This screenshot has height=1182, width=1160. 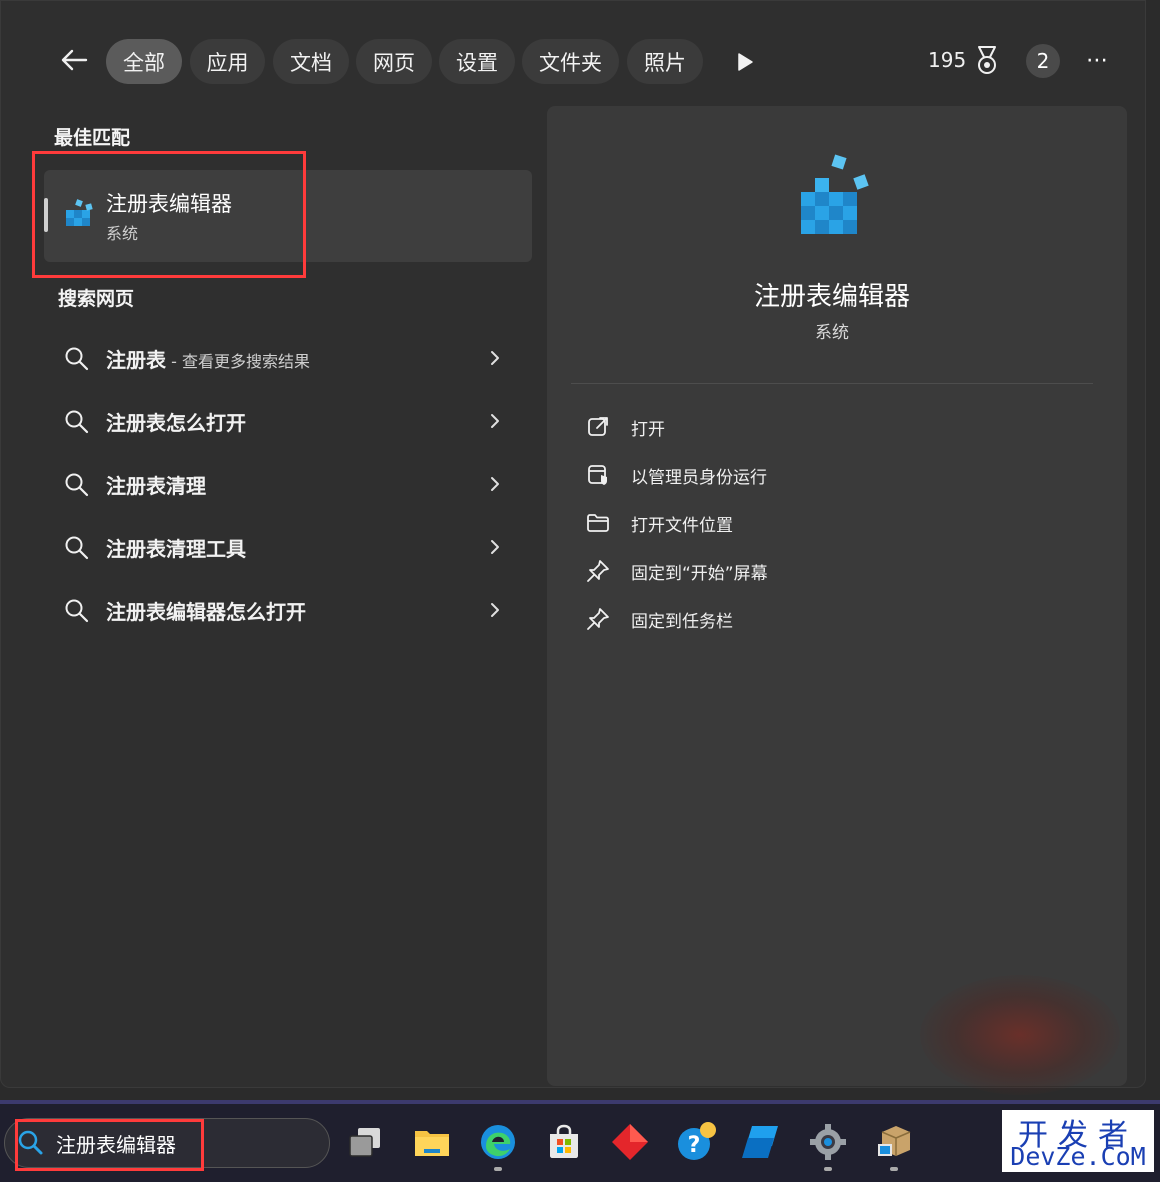 What do you see at coordinates (786, 619) in the screenshot?
I see `action-pin-to-taskbar: 固定到任务栏` at bounding box center [786, 619].